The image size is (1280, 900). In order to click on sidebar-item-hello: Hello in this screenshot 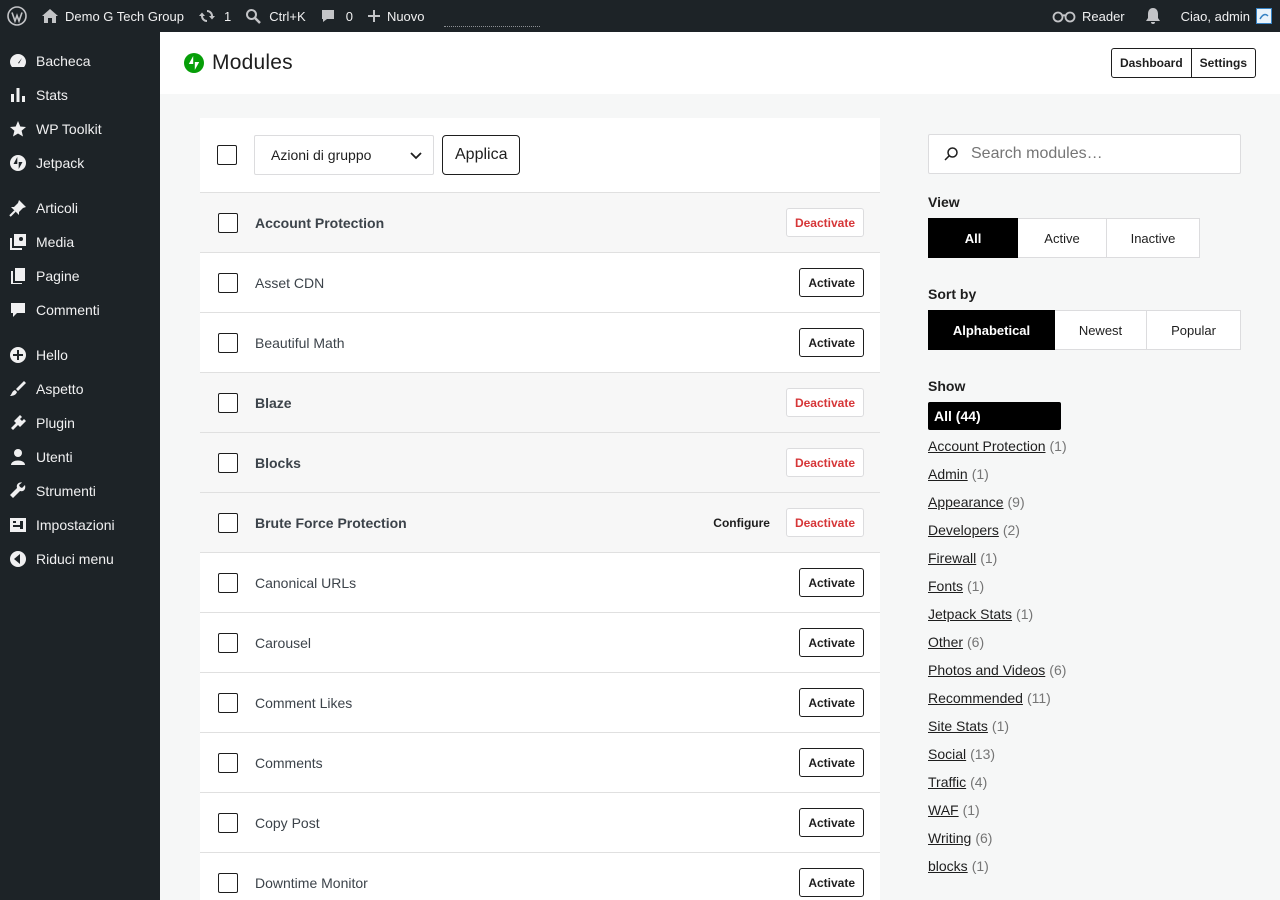, I will do `click(80, 355)`.